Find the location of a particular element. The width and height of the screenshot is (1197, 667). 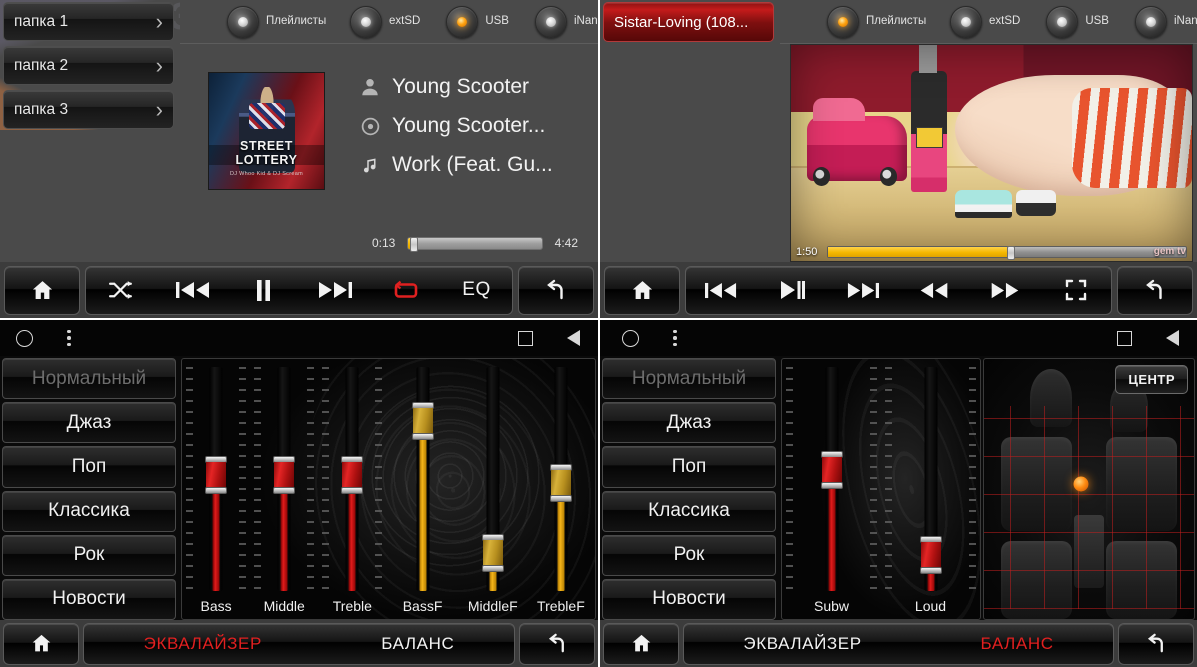

android-navbar-right is located at coordinates (898, 338).